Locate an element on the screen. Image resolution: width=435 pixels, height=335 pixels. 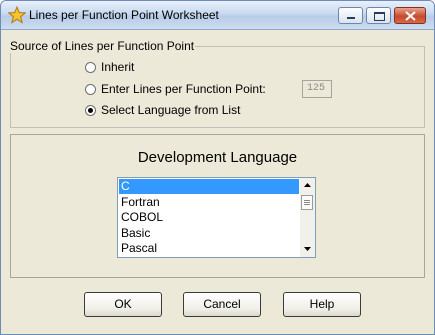
list-item: C is located at coordinates (209, 186).